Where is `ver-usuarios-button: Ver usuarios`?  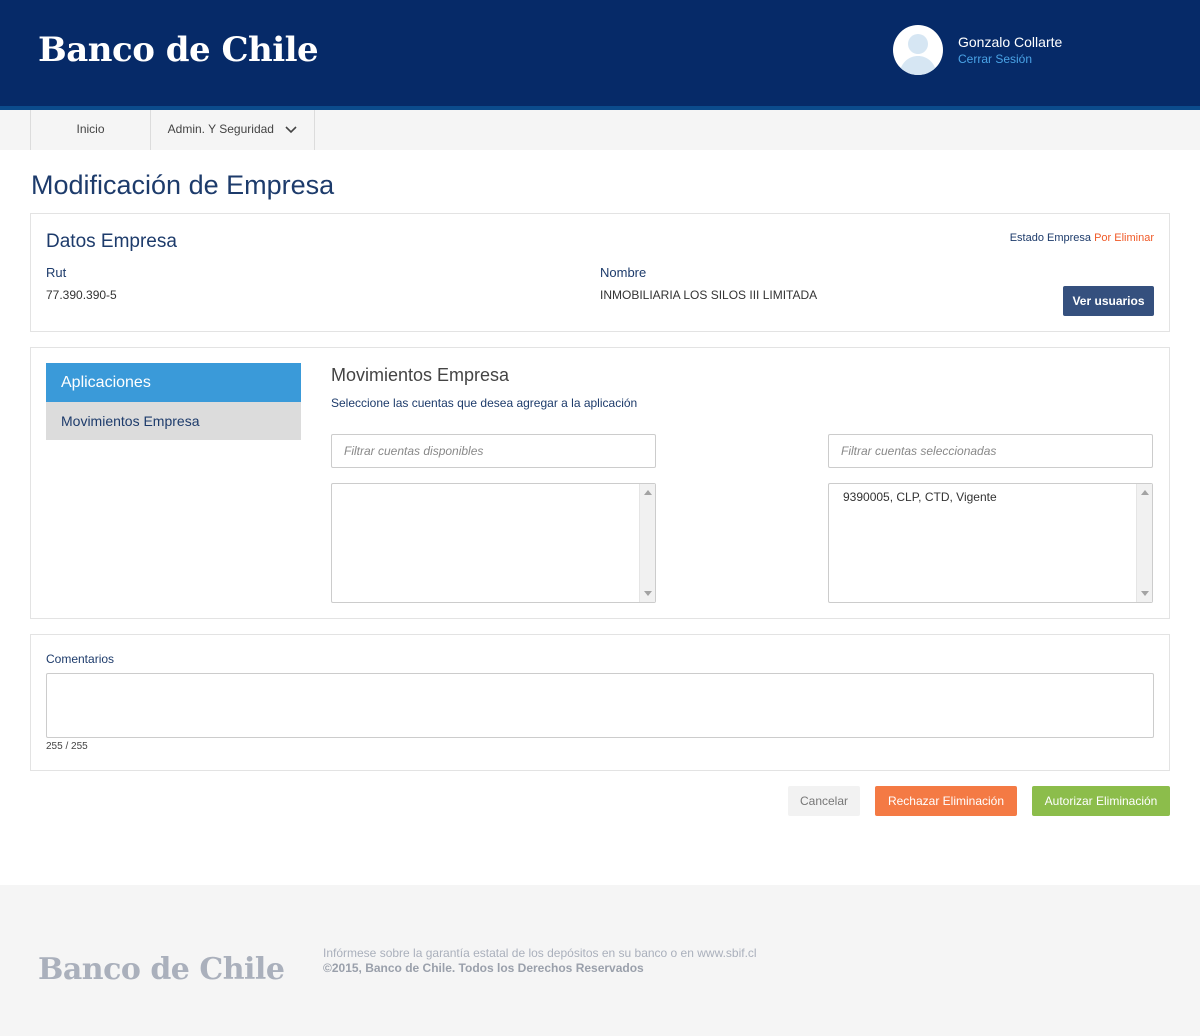 ver-usuarios-button: Ver usuarios is located at coordinates (1108, 301).